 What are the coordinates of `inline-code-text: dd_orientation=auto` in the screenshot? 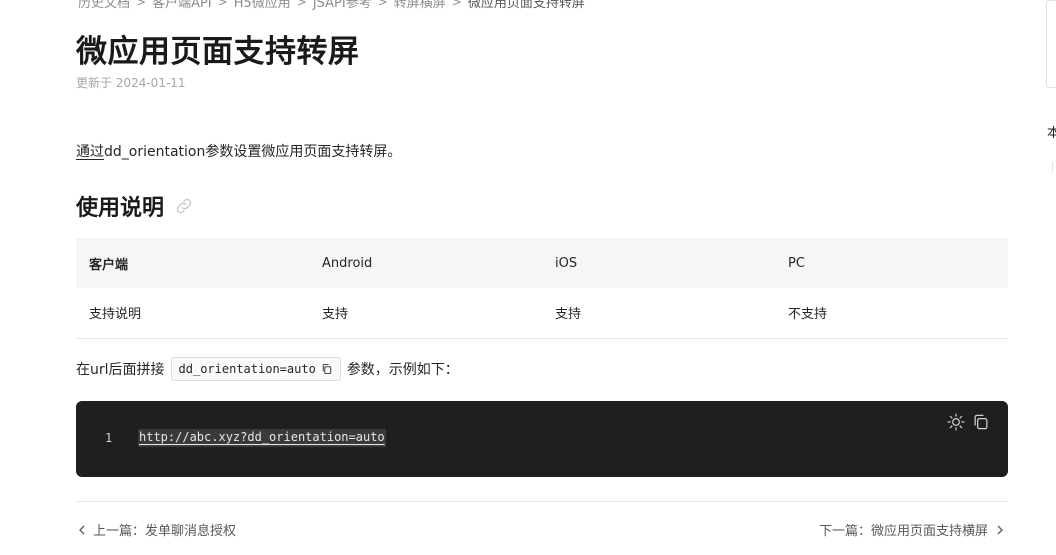 It's located at (247, 369).